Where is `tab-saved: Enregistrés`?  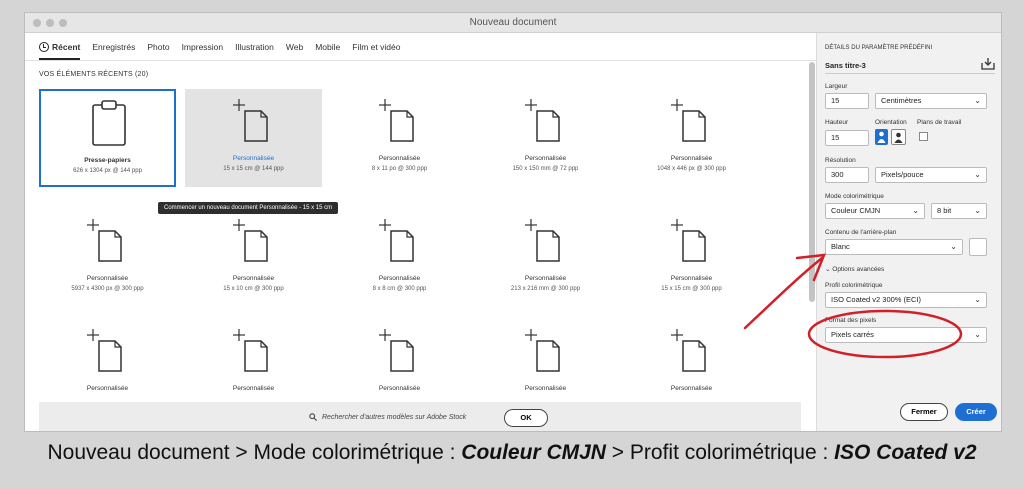
tab-saved: Enregistrés is located at coordinates (113, 47).